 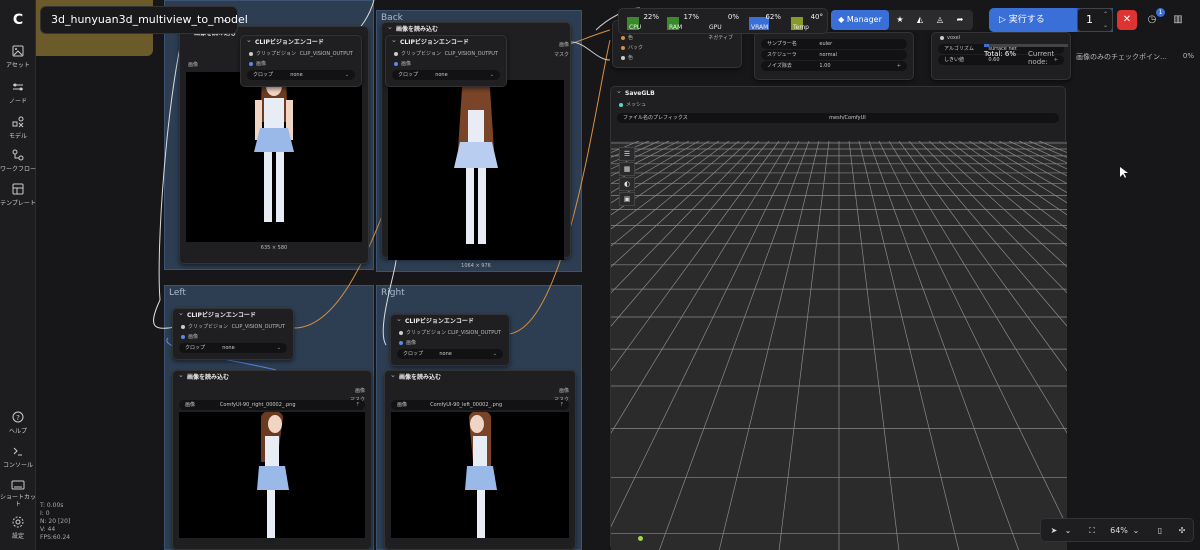 What do you see at coordinates (48, 529) in the screenshot?
I see `stat-v: V: 44` at bounding box center [48, 529].